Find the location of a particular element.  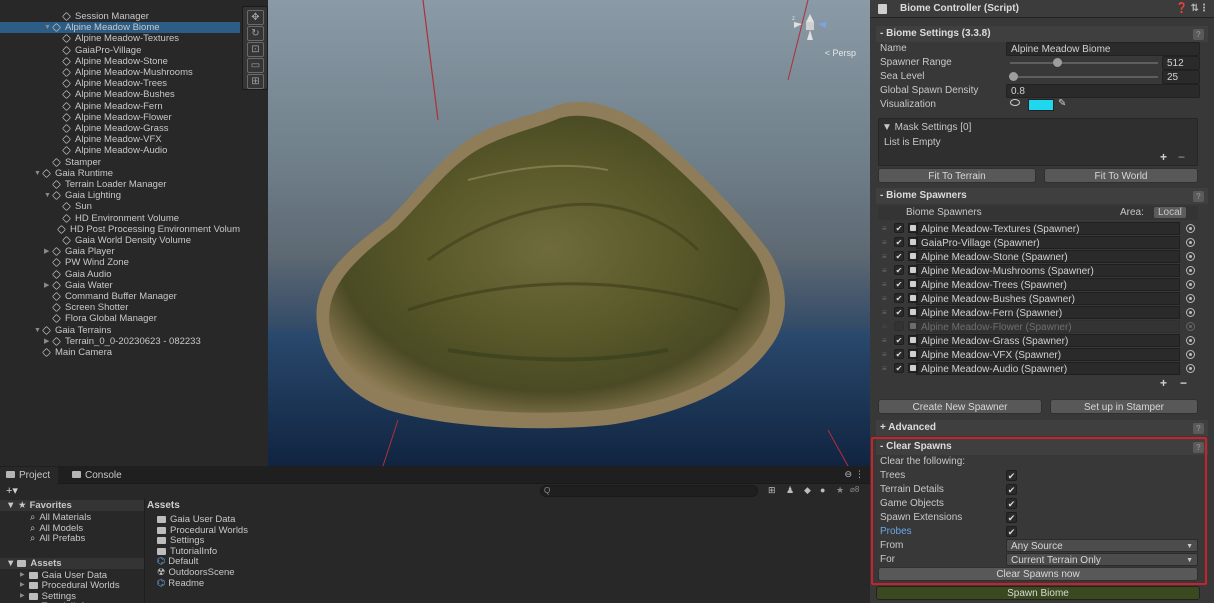

hierarchy-item: Alpine Meadow-Mushrooms is located at coordinates (120, 72).